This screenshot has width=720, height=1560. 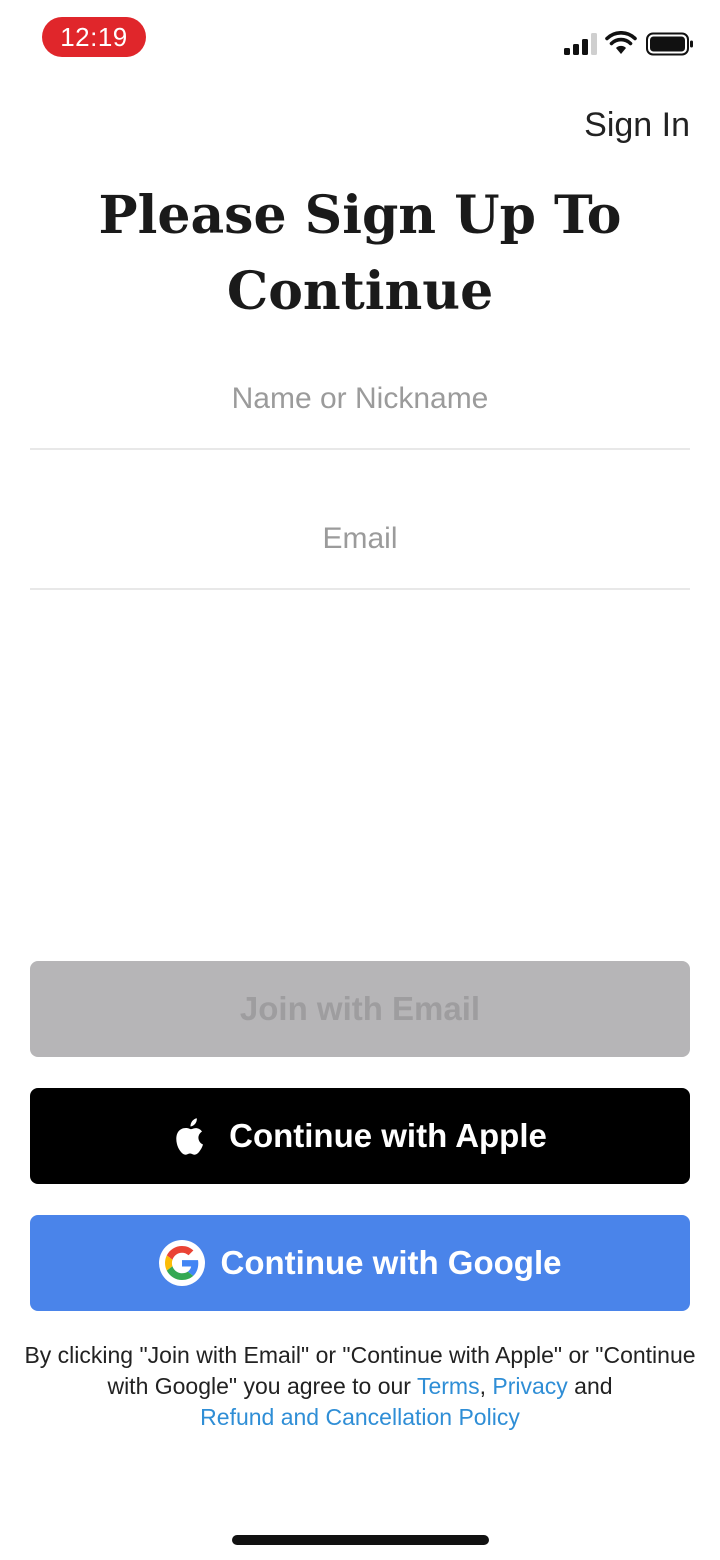 What do you see at coordinates (94, 37) in the screenshot?
I see `status-time: 12:19` at bounding box center [94, 37].